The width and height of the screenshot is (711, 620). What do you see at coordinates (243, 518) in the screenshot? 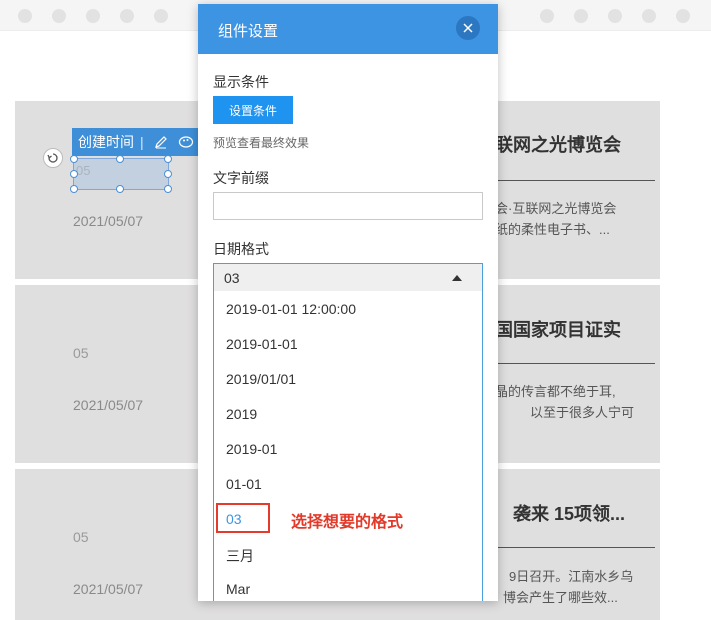
I see `highlight-box` at bounding box center [243, 518].